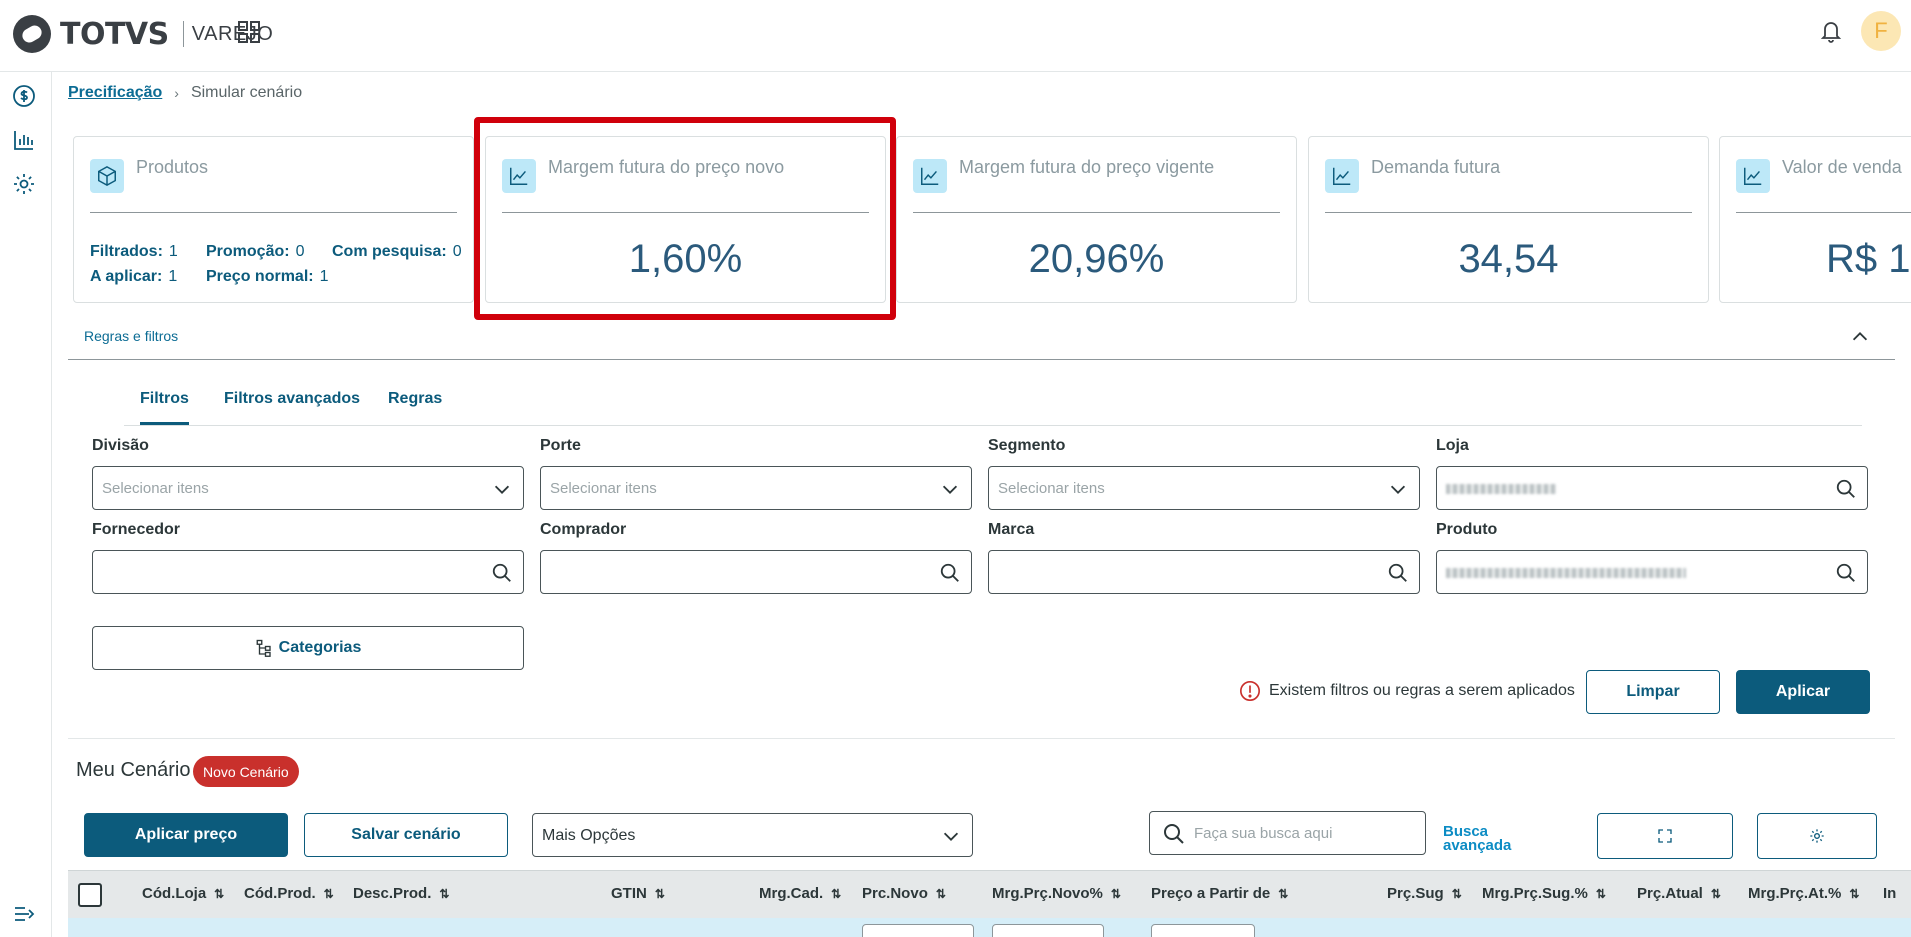  What do you see at coordinates (292, 399) in the screenshot?
I see `tab-filtros-avancados: Filtros avançados` at bounding box center [292, 399].